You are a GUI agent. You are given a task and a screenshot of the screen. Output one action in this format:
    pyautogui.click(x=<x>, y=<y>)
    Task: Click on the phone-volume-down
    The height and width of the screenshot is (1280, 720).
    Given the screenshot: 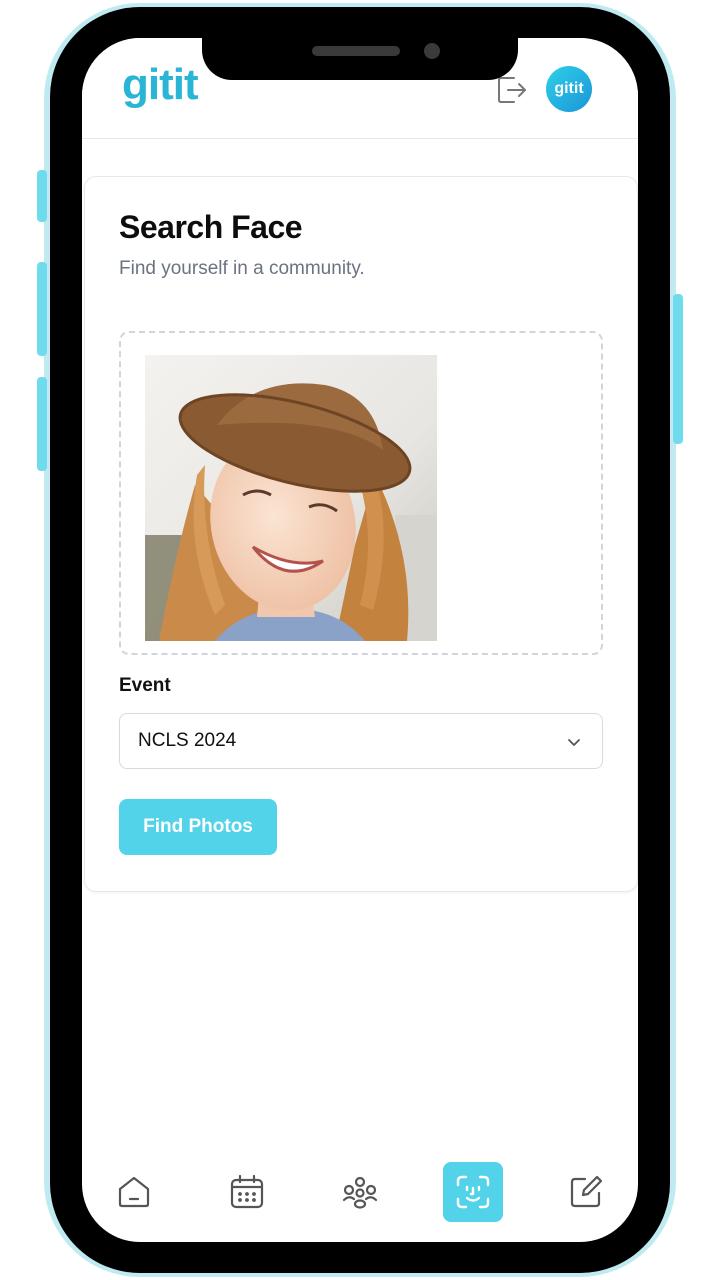 What is the action you would take?
    pyautogui.click(x=42, y=424)
    